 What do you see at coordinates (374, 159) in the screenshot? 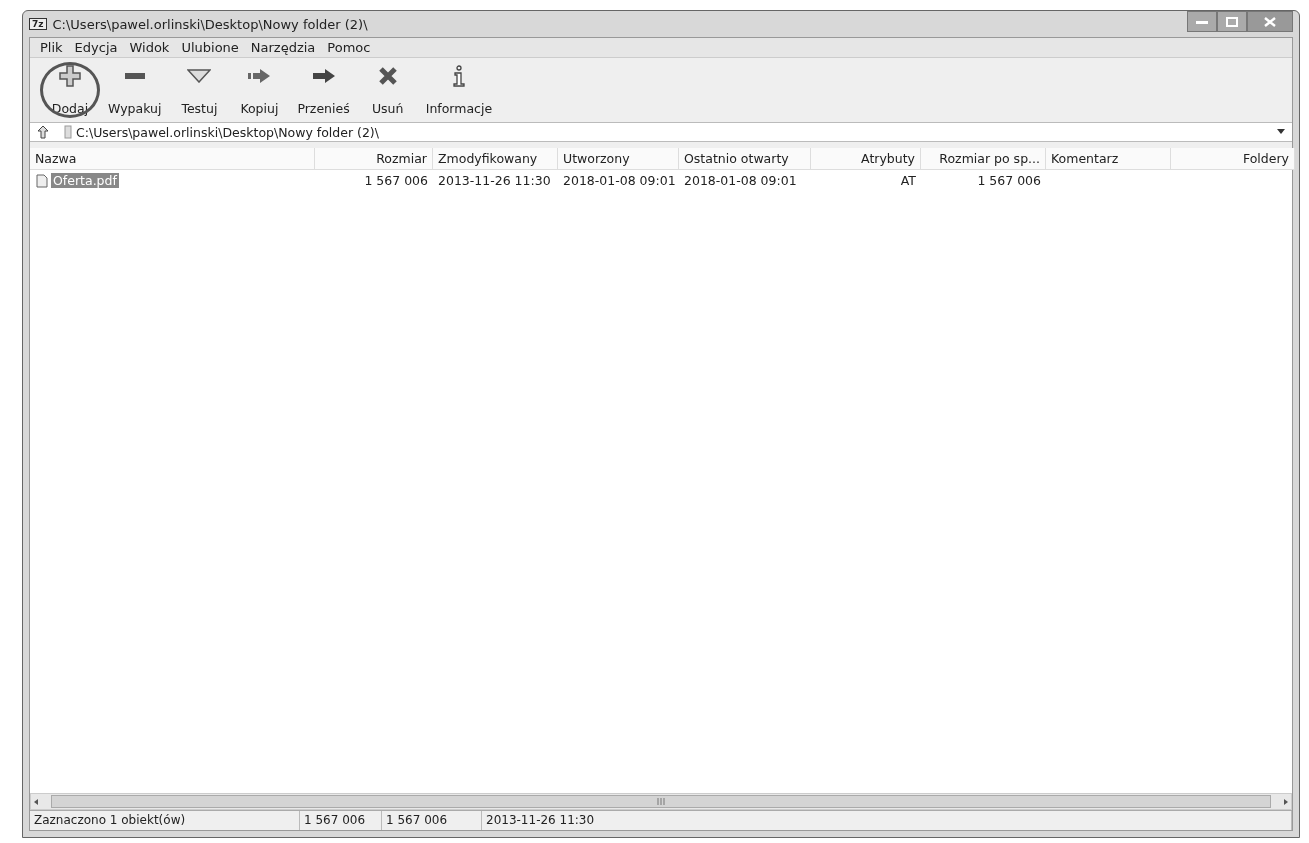
I see `column-header: Rozmiar` at bounding box center [374, 159].